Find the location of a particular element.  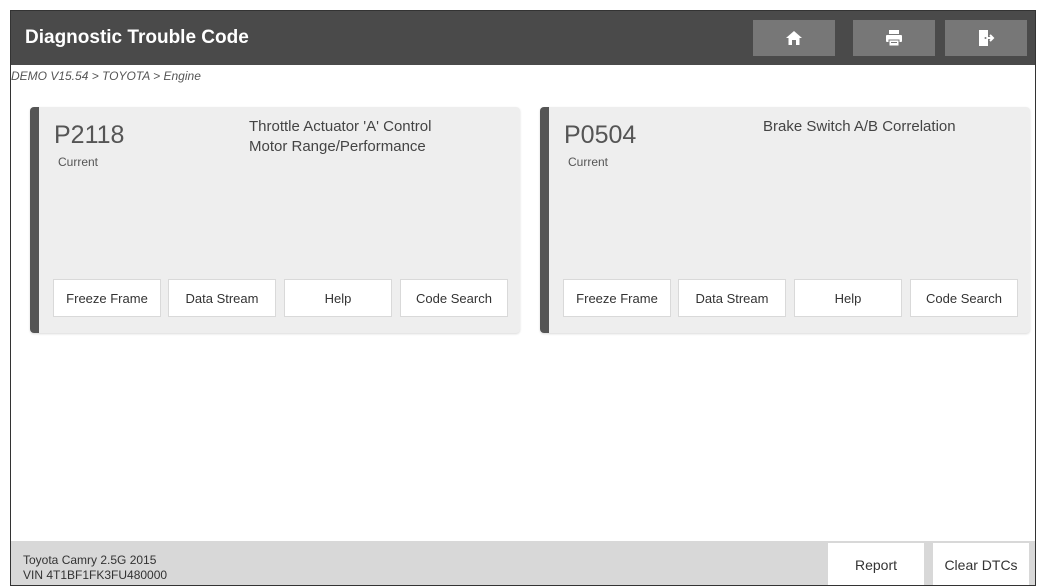

dtc-description-line: Brake Switch A/B Correlation is located at coordinates (859, 126).